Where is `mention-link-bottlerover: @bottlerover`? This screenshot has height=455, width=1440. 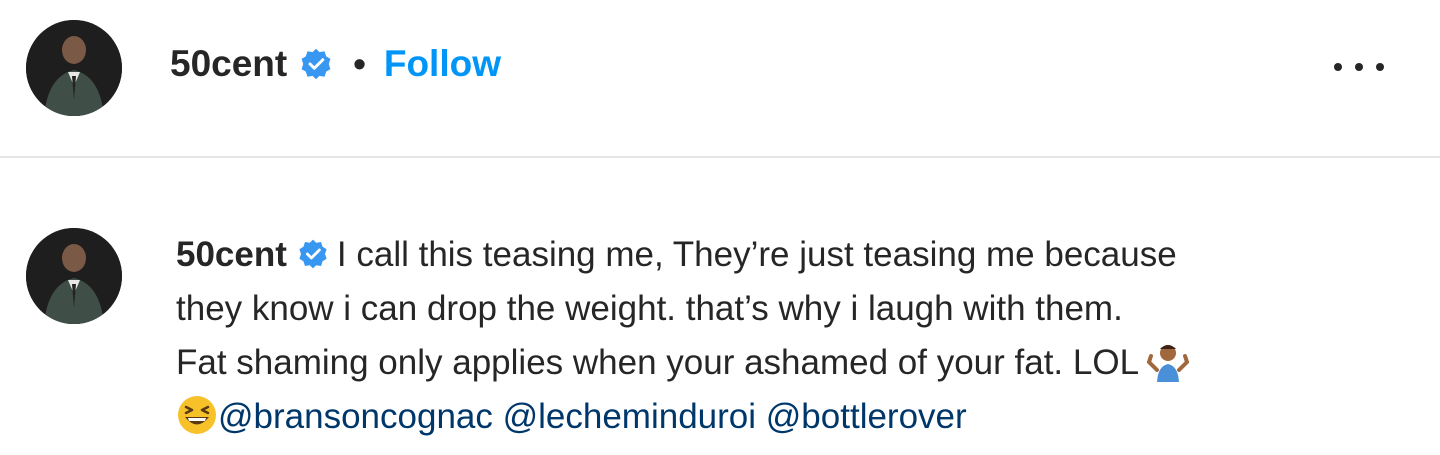 mention-link-bottlerover: @bottlerover is located at coordinates (866, 416).